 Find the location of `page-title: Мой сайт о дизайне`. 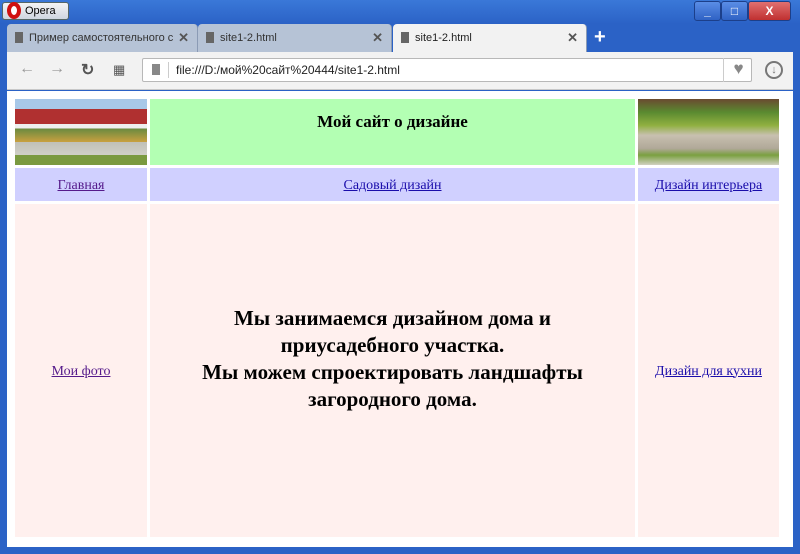

page-title: Мой сайт о дизайне is located at coordinates (392, 121).